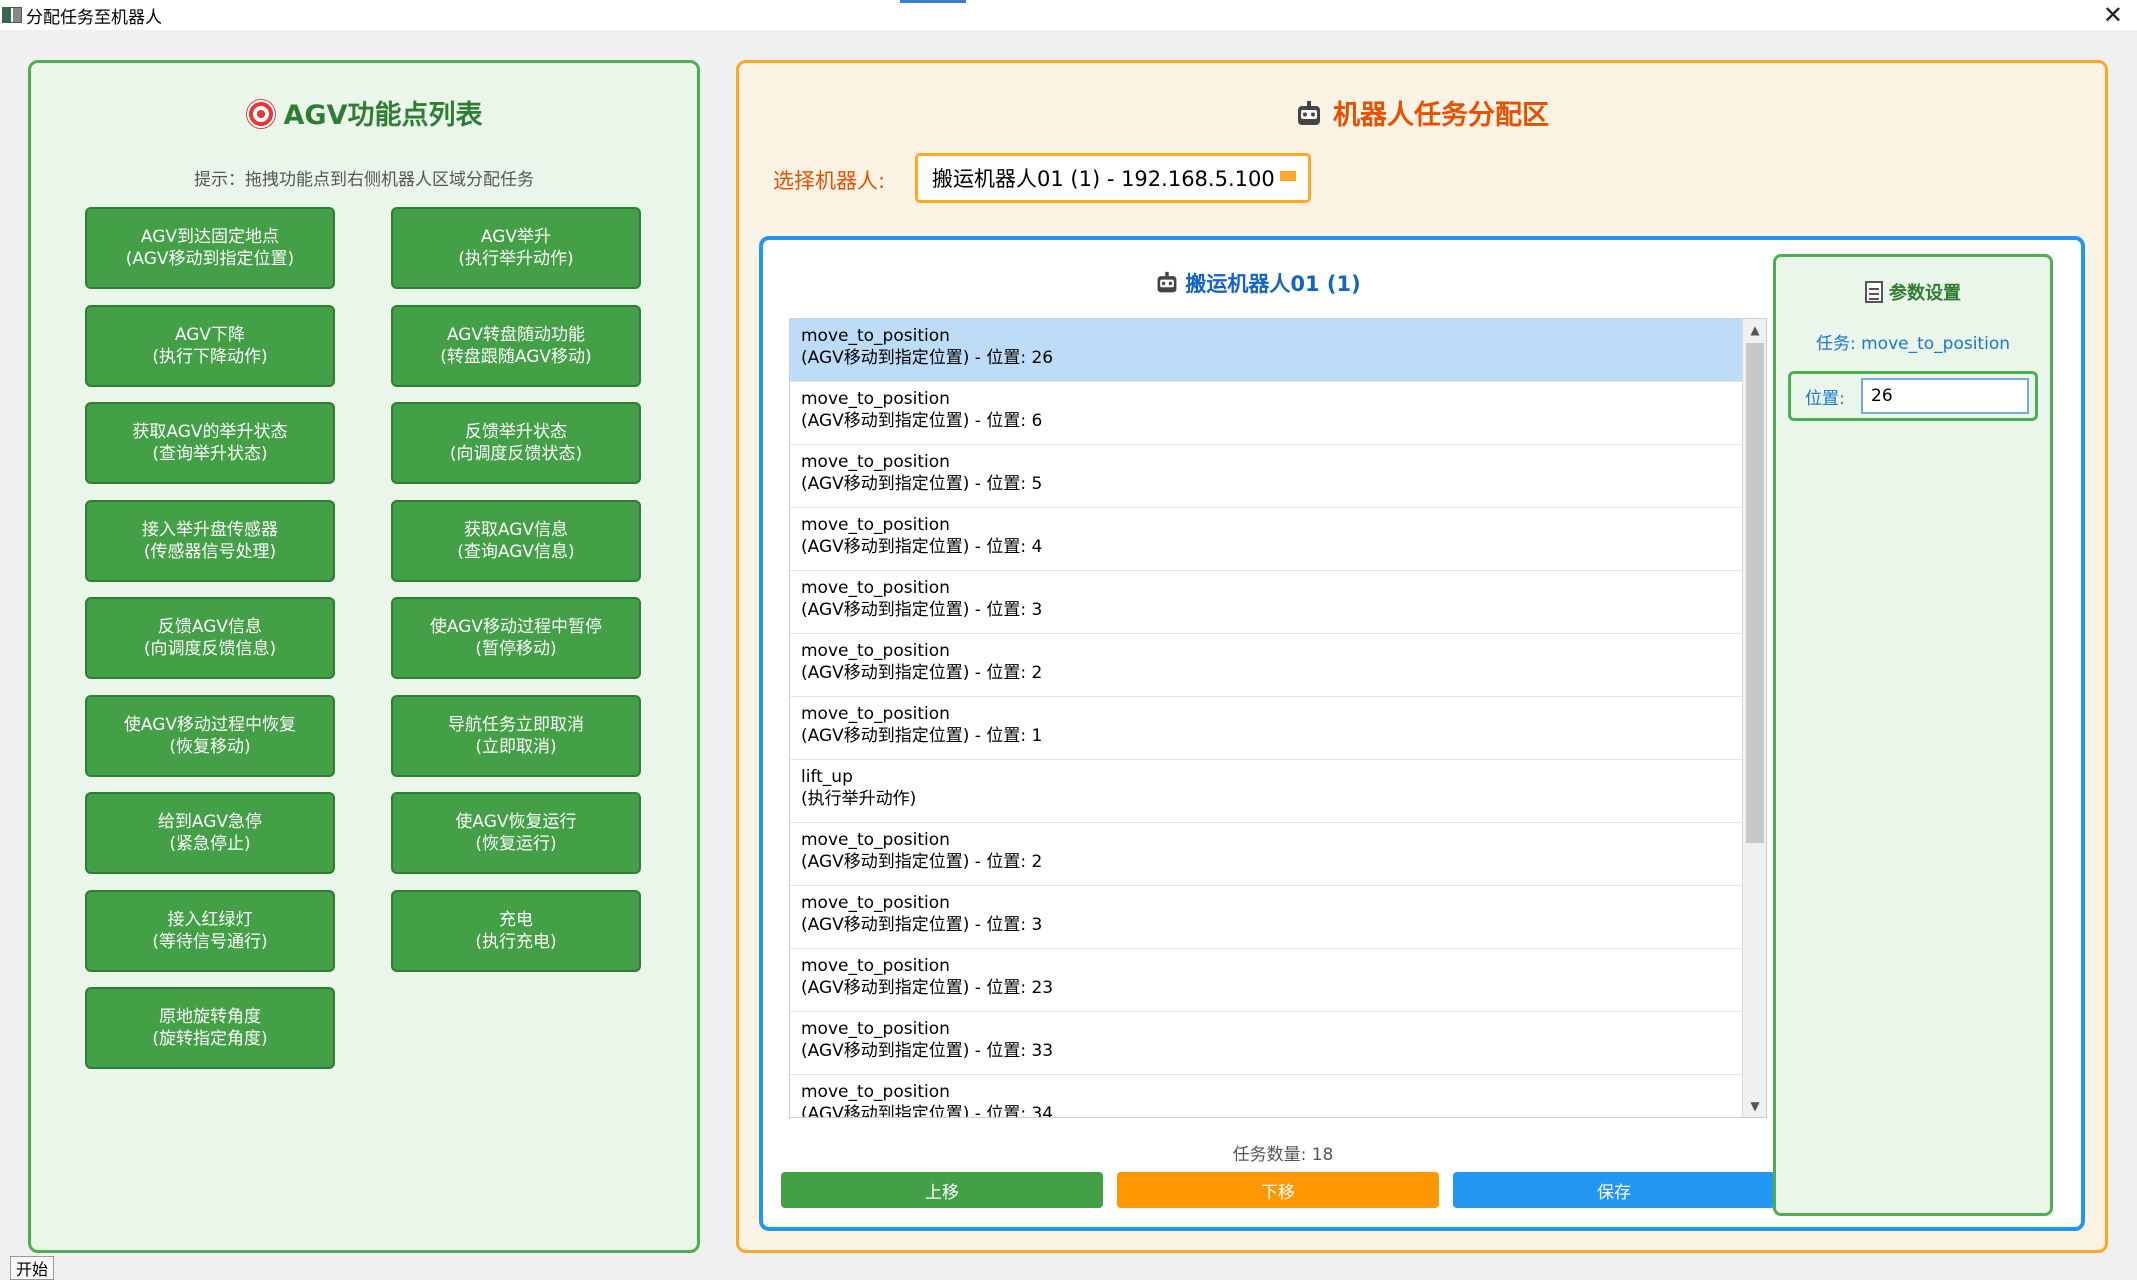  Describe the element at coordinates (1266, 1096) in the screenshot. I see `task-list-item: move_to_position (AGV移动到指定位置) - 位置: 34` at that location.